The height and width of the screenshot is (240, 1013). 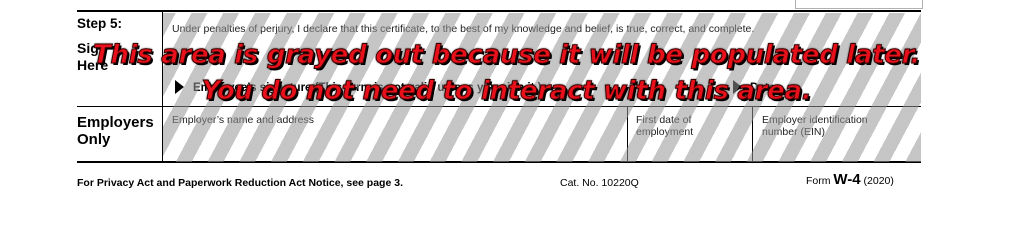 What do you see at coordinates (859, 4) in the screenshot?
I see `top-right-box` at bounding box center [859, 4].